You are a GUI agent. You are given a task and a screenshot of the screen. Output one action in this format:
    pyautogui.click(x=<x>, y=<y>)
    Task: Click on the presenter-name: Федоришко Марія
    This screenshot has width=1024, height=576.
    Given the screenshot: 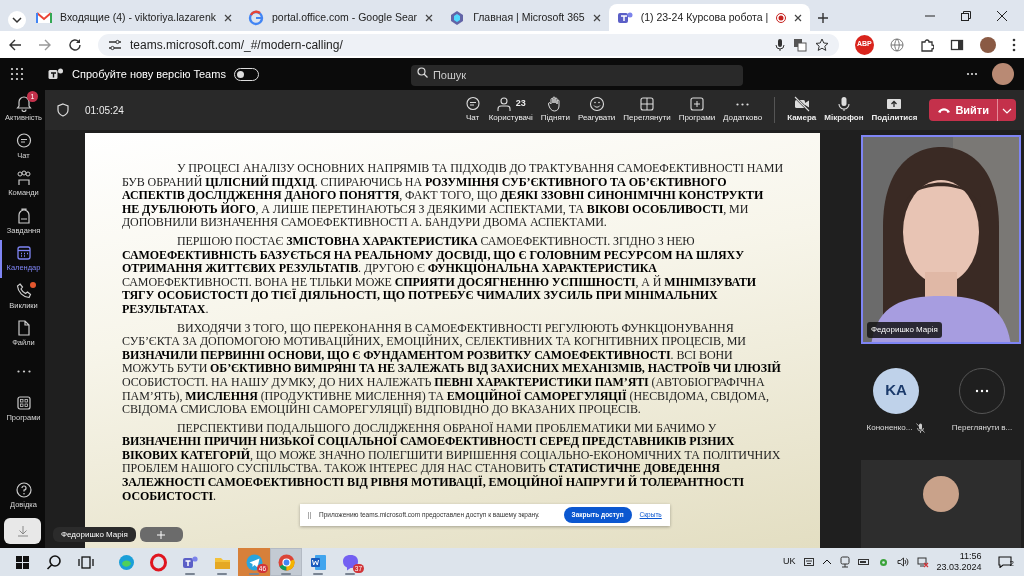 What is the action you would take?
    pyautogui.click(x=94, y=534)
    